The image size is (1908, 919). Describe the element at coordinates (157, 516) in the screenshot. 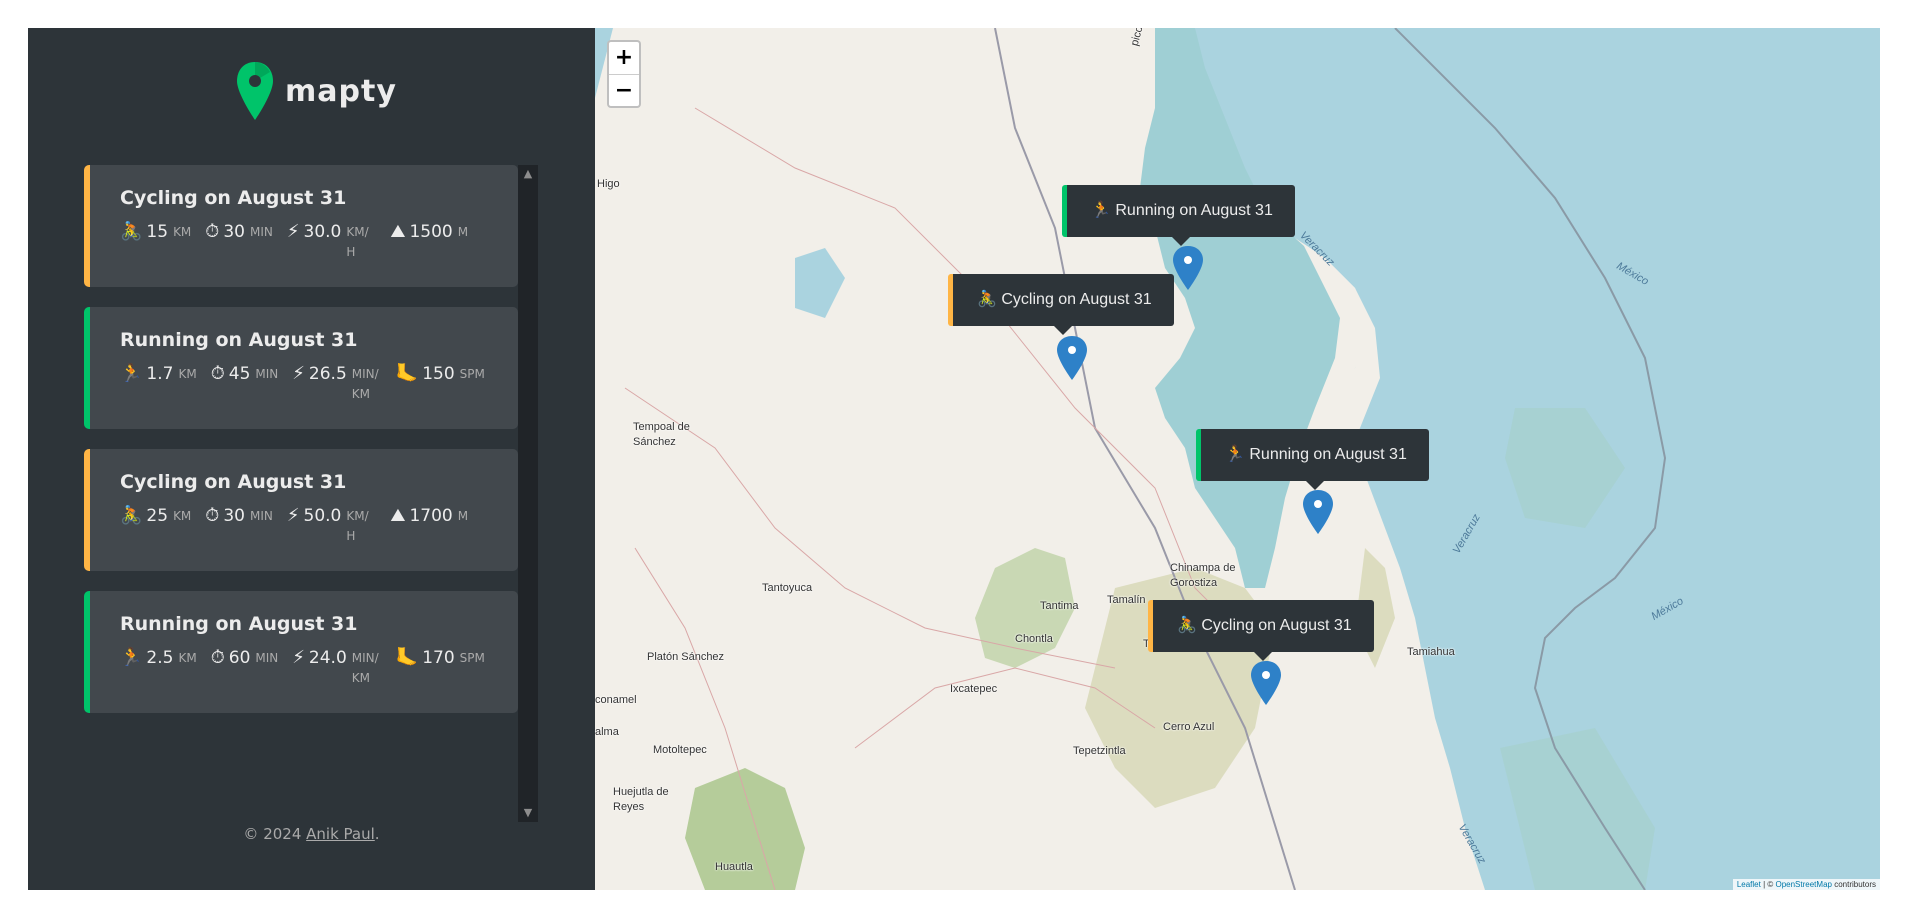

I see `distance-value: 25` at that location.